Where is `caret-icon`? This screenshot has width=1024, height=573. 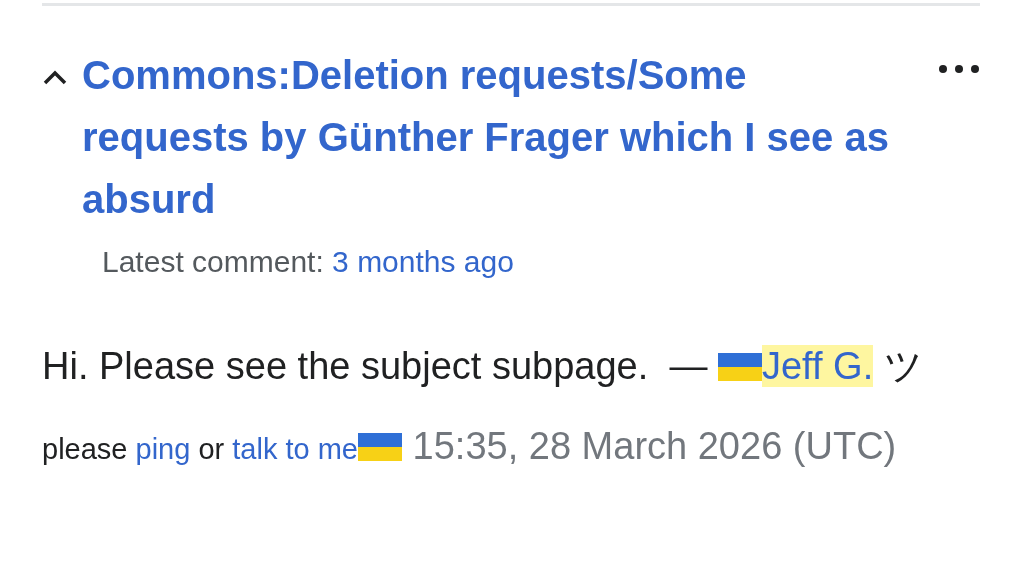 caret-icon is located at coordinates (55, 77).